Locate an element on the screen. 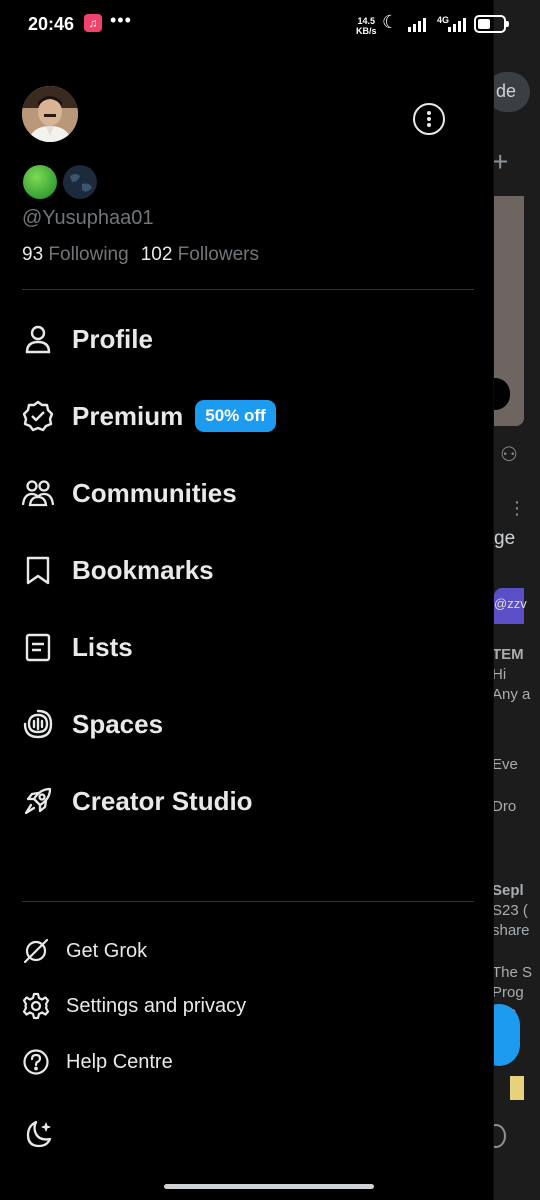 Image resolution: width=540 pixels, height=1200 pixels. menu-item-help-centre: Help Centre is located at coordinates (97, 1062).